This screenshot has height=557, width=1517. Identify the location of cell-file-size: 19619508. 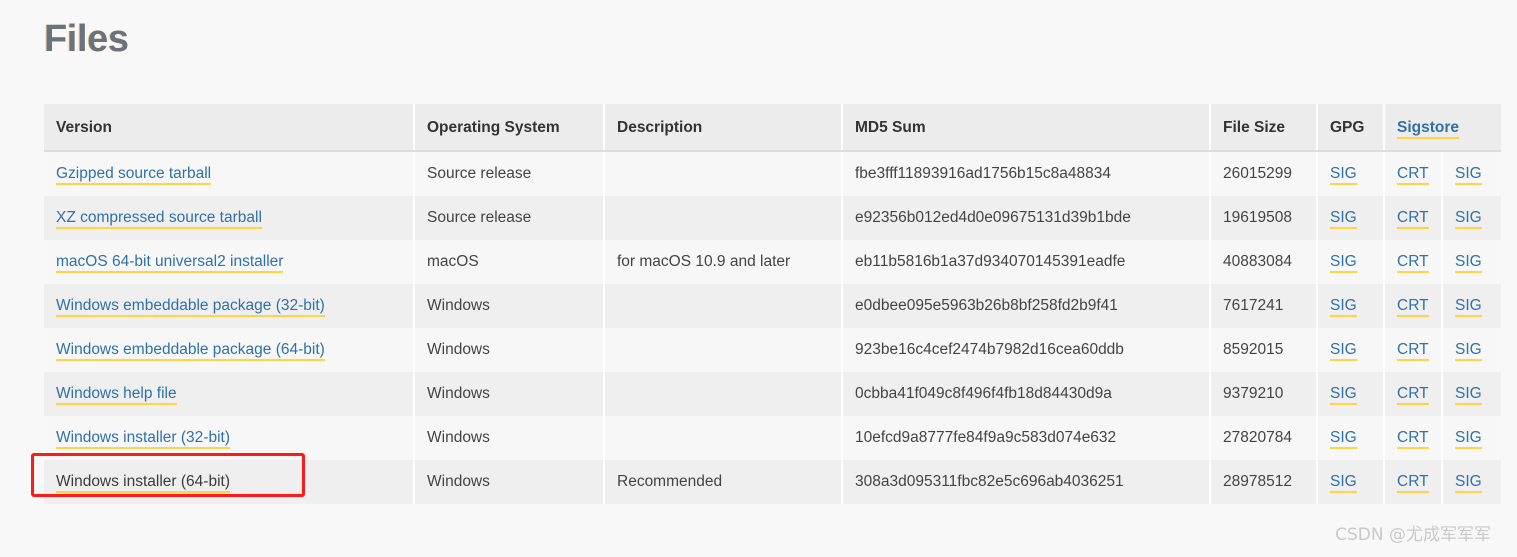
(1263, 218).